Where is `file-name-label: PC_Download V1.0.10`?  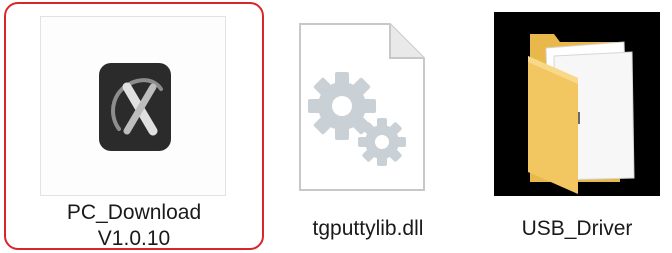
file-name-label: PC_Download V1.0.10 is located at coordinates (134, 225).